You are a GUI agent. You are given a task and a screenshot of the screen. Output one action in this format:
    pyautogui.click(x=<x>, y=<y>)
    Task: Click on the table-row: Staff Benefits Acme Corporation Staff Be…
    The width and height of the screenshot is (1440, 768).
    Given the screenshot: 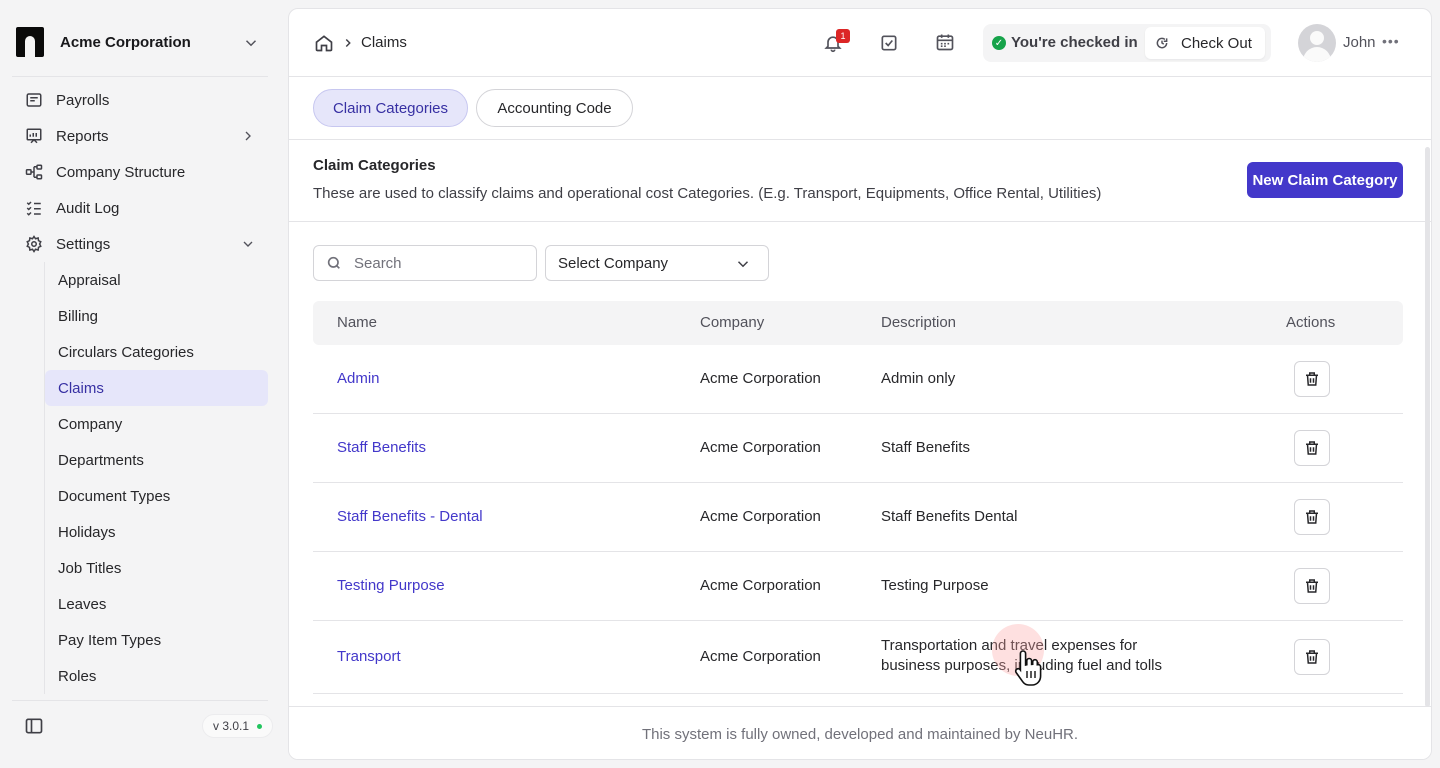 What is the action you would take?
    pyautogui.click(x=858, y=448)
    